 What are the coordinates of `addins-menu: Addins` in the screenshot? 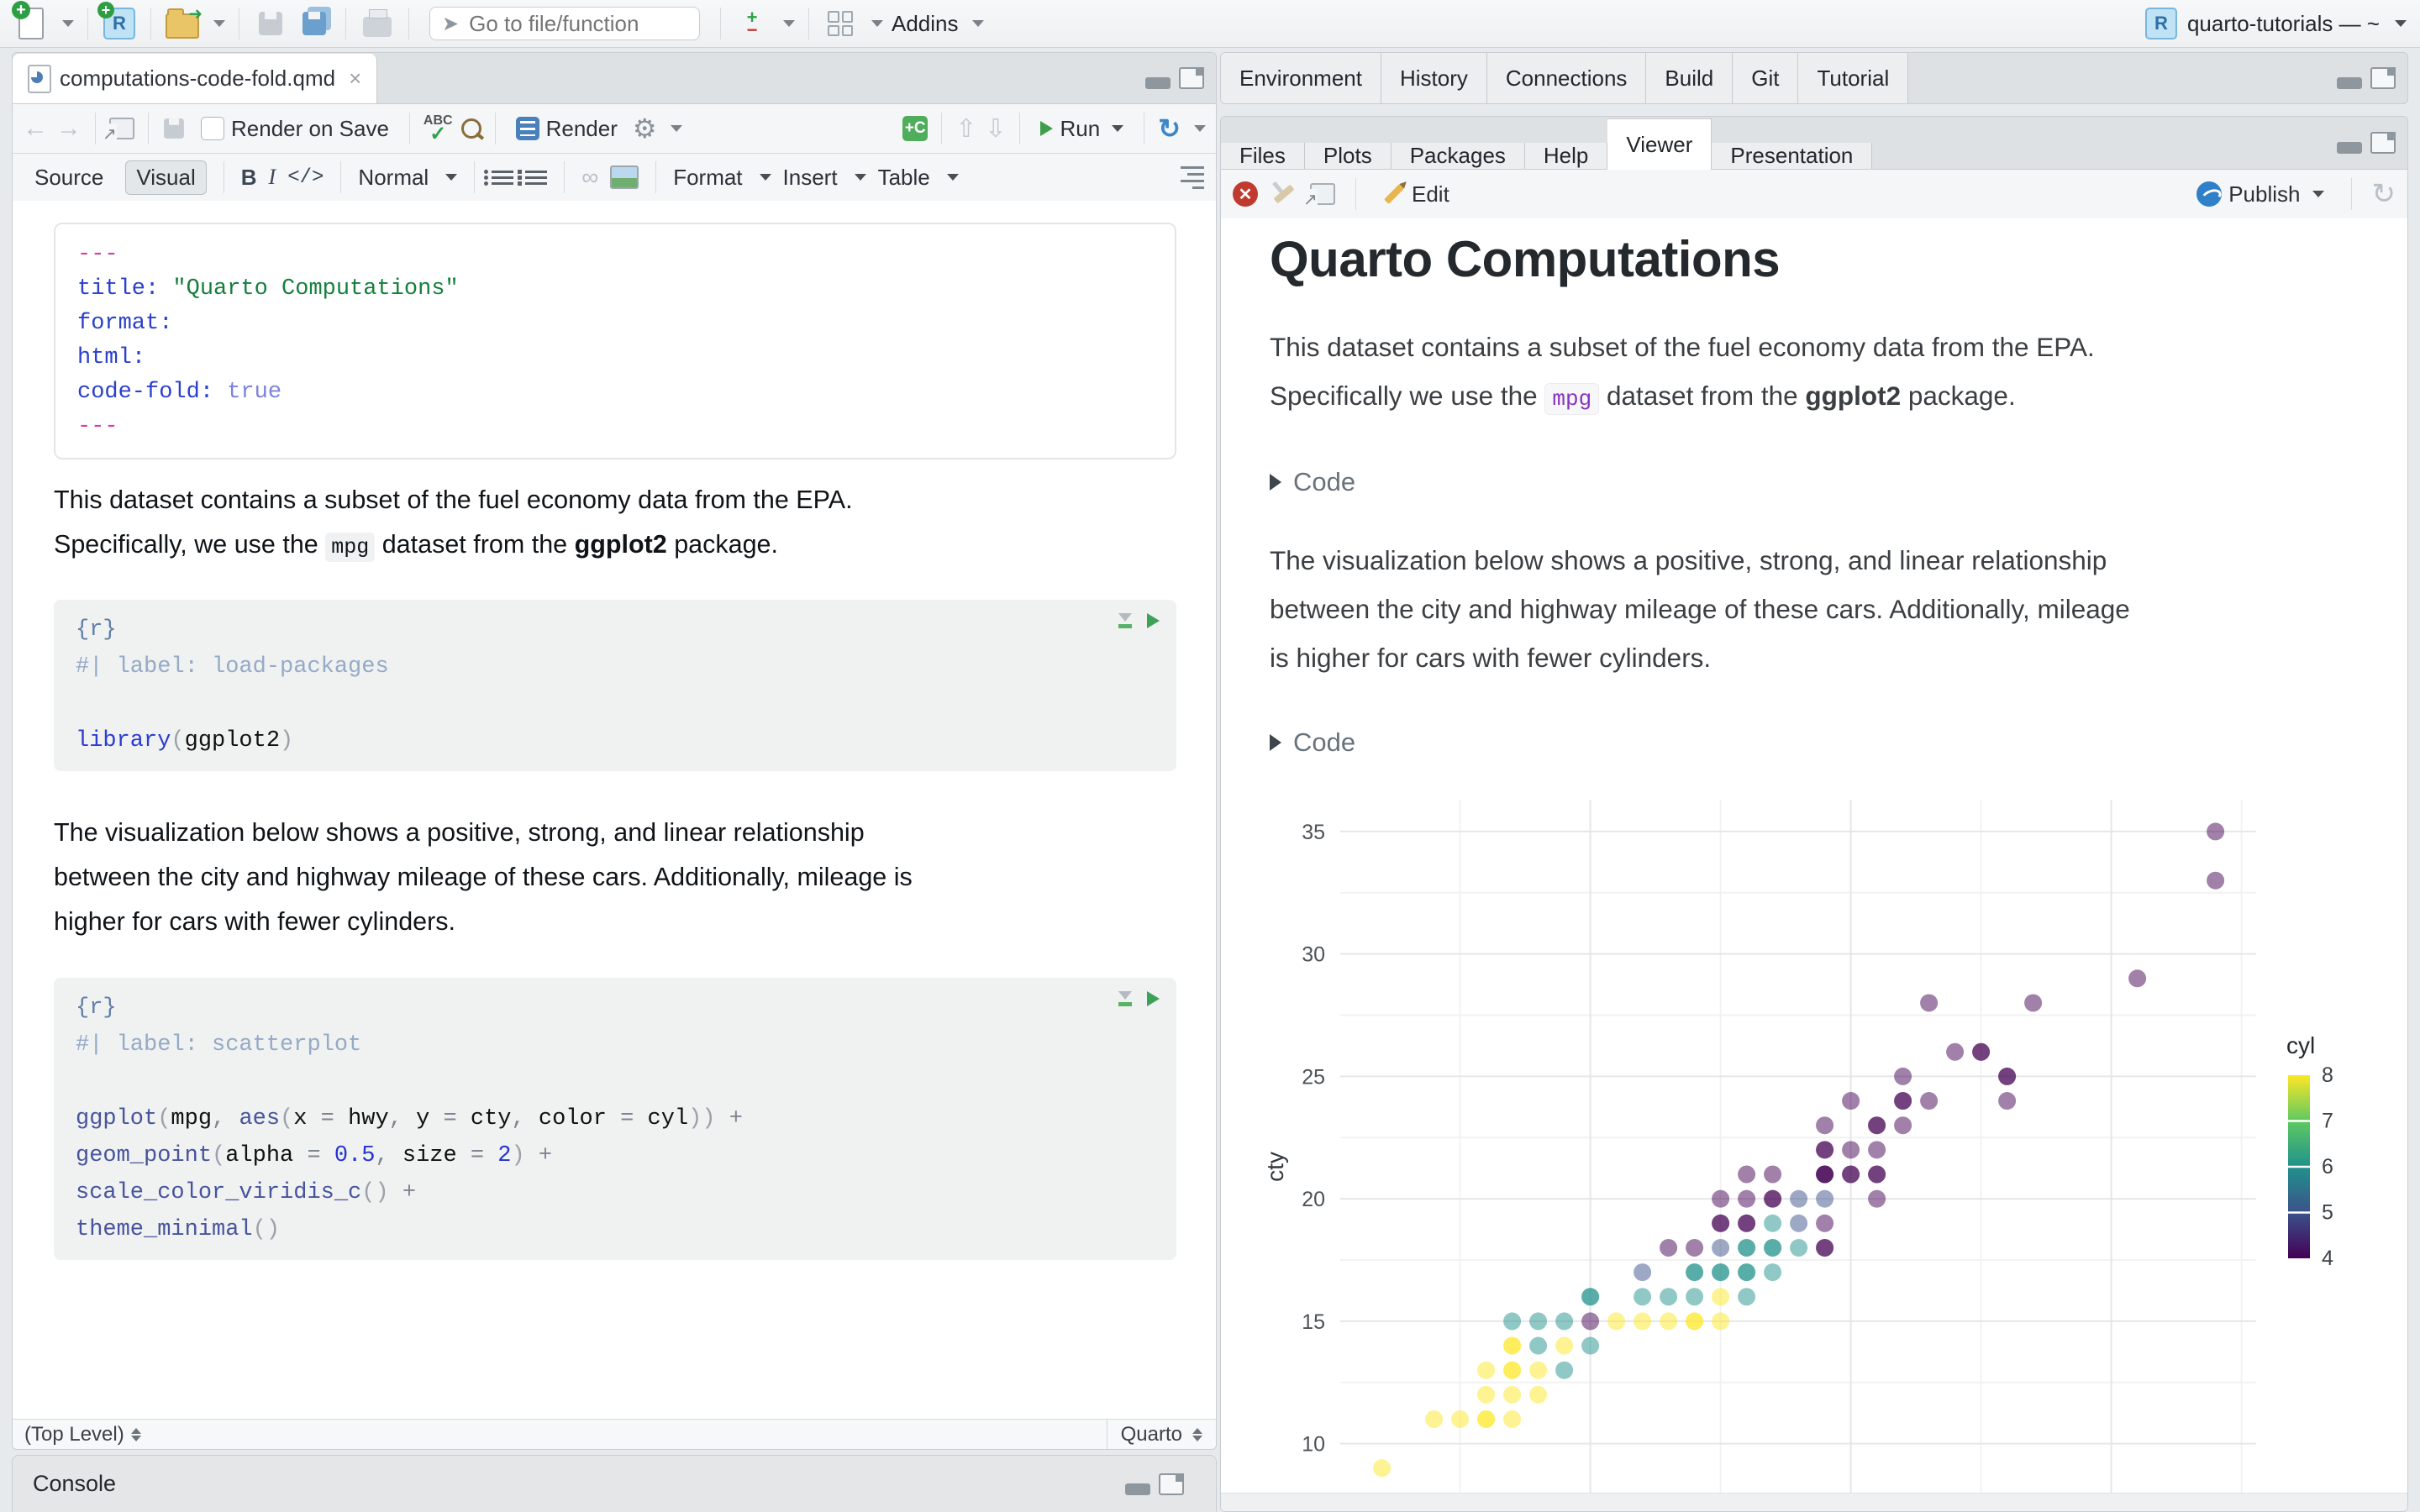 It's located at (926, 24).